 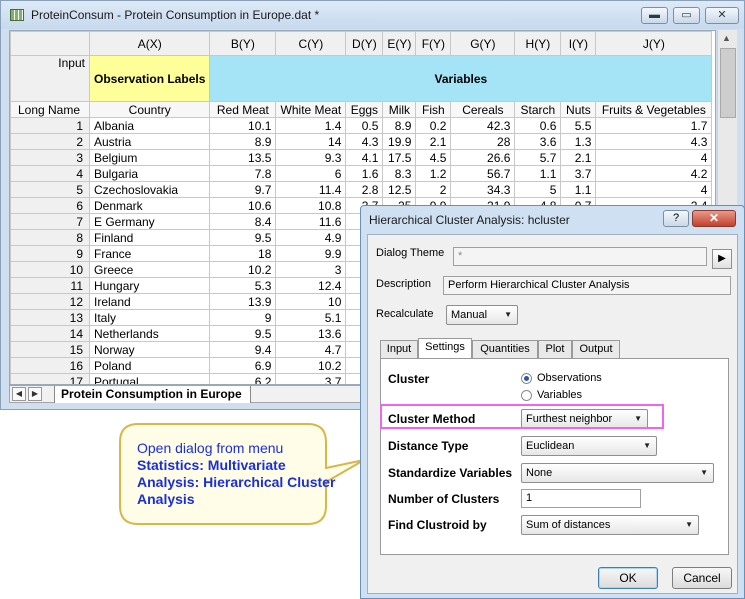 What do you see at coordinates (149, 269) in the screenshot?
I see `country-cell: Greece` at bounding box center [149, 269].